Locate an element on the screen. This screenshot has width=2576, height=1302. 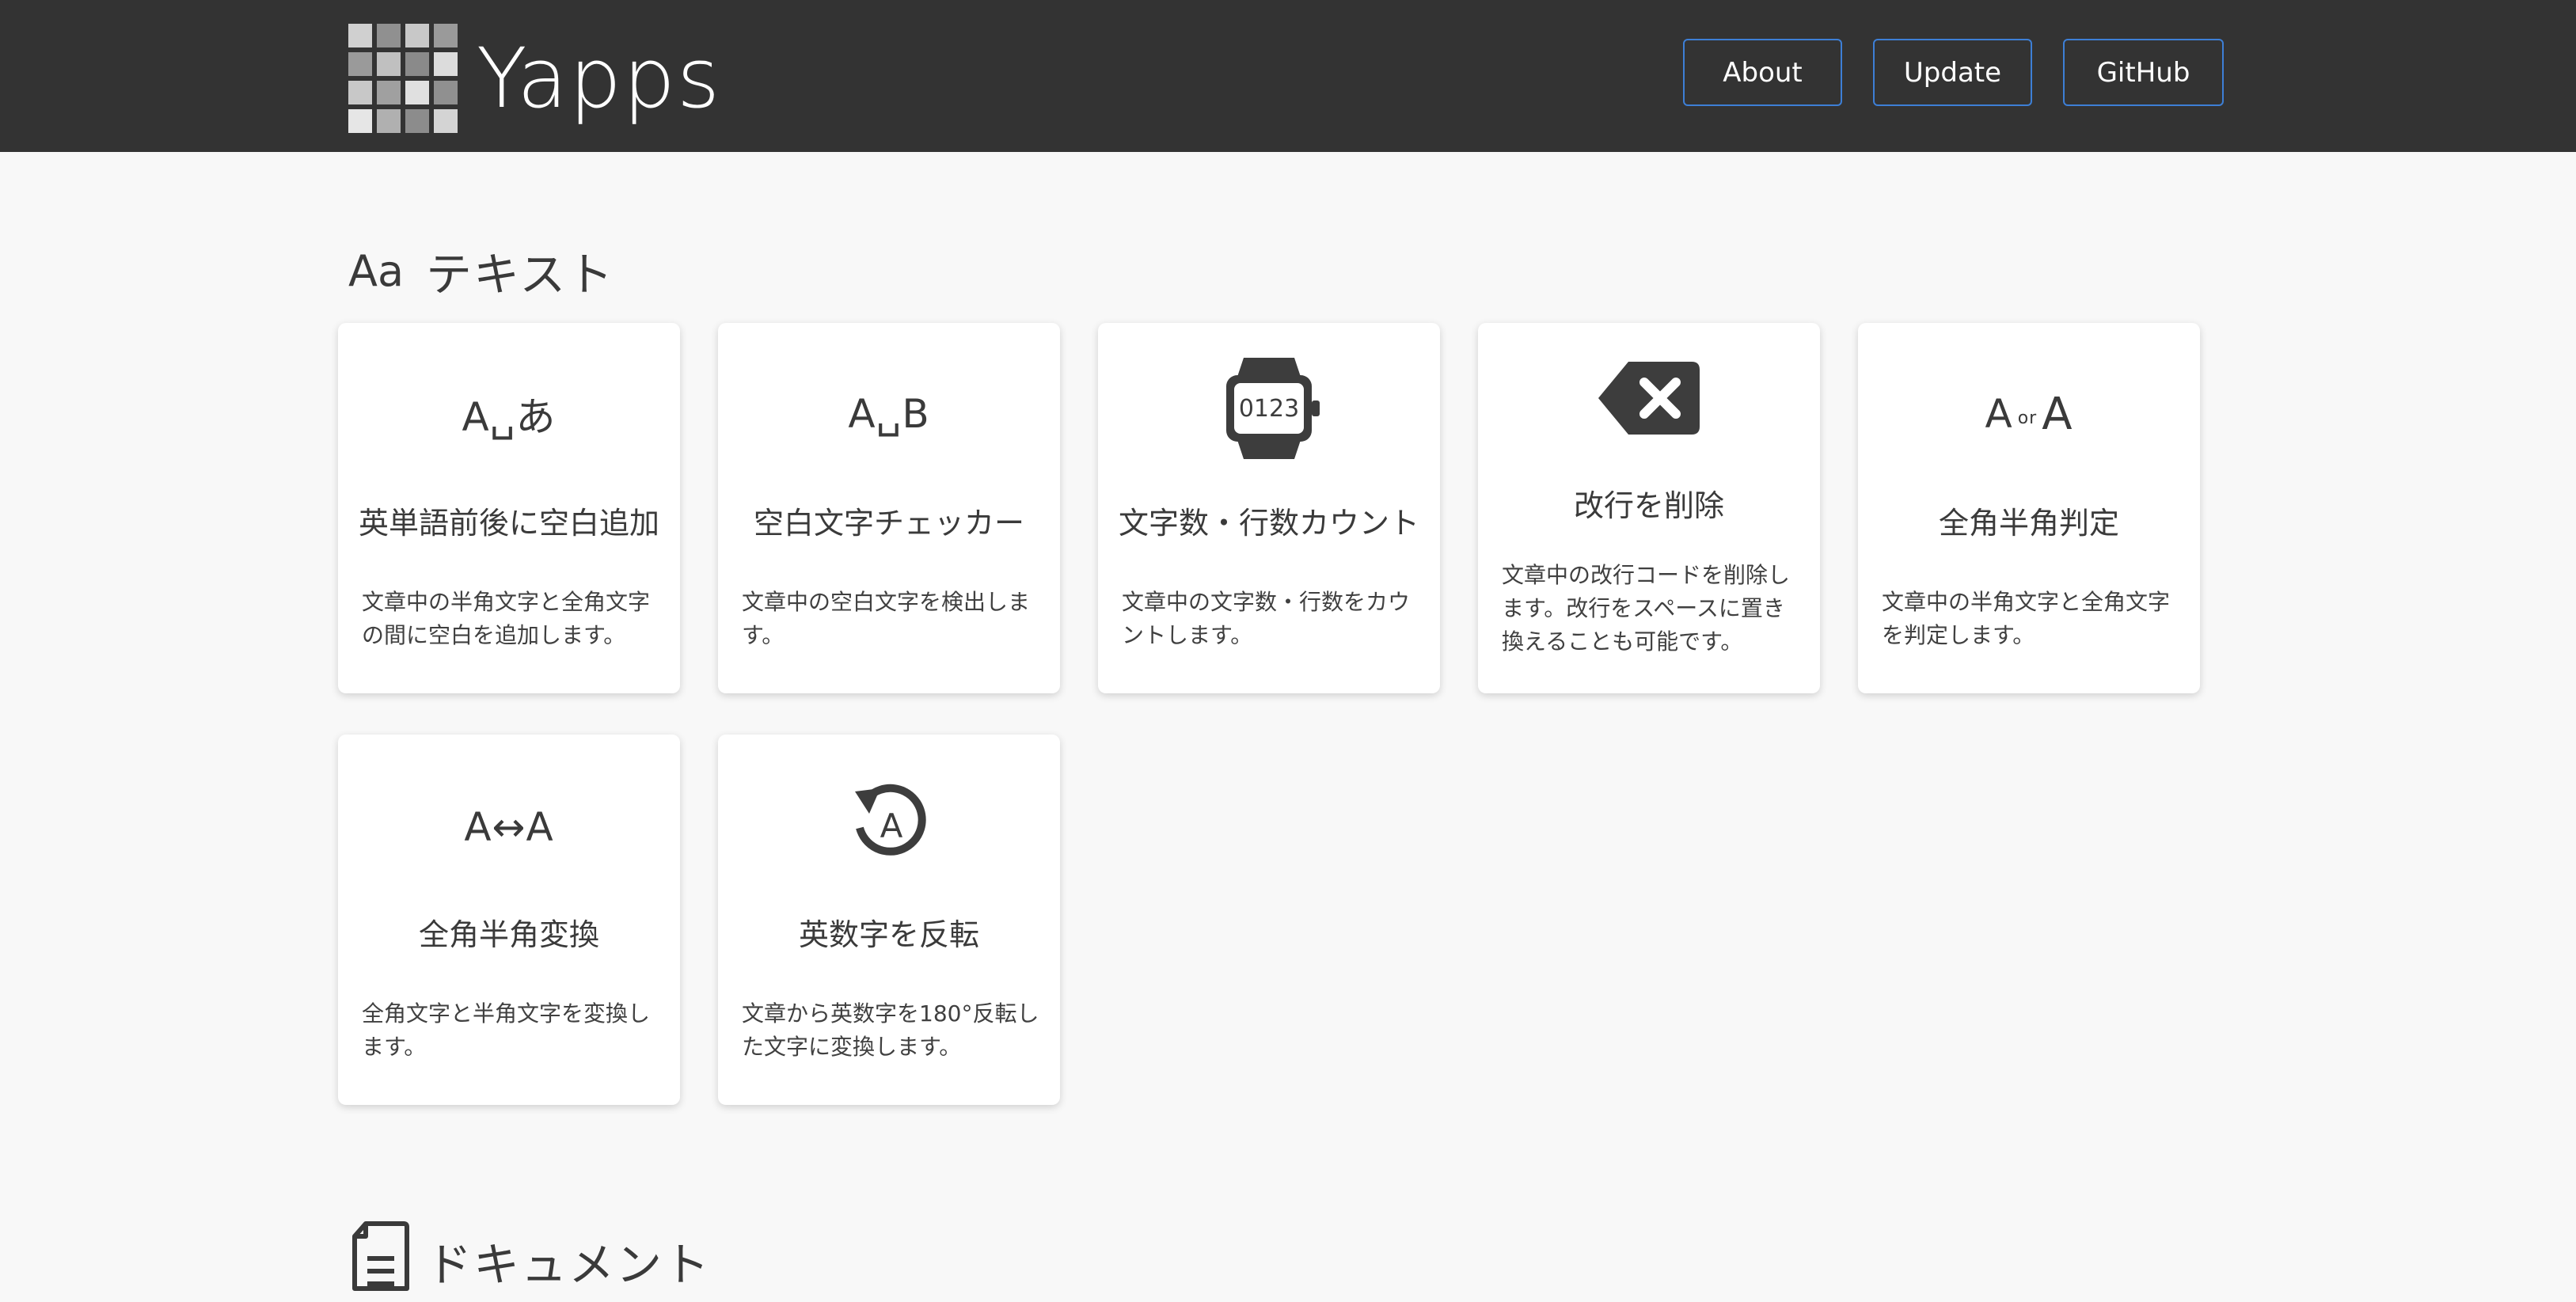
card-description: 文章中の半角文字と全角文字の間に空白を追加します。 is located at coordinates (507, 618).